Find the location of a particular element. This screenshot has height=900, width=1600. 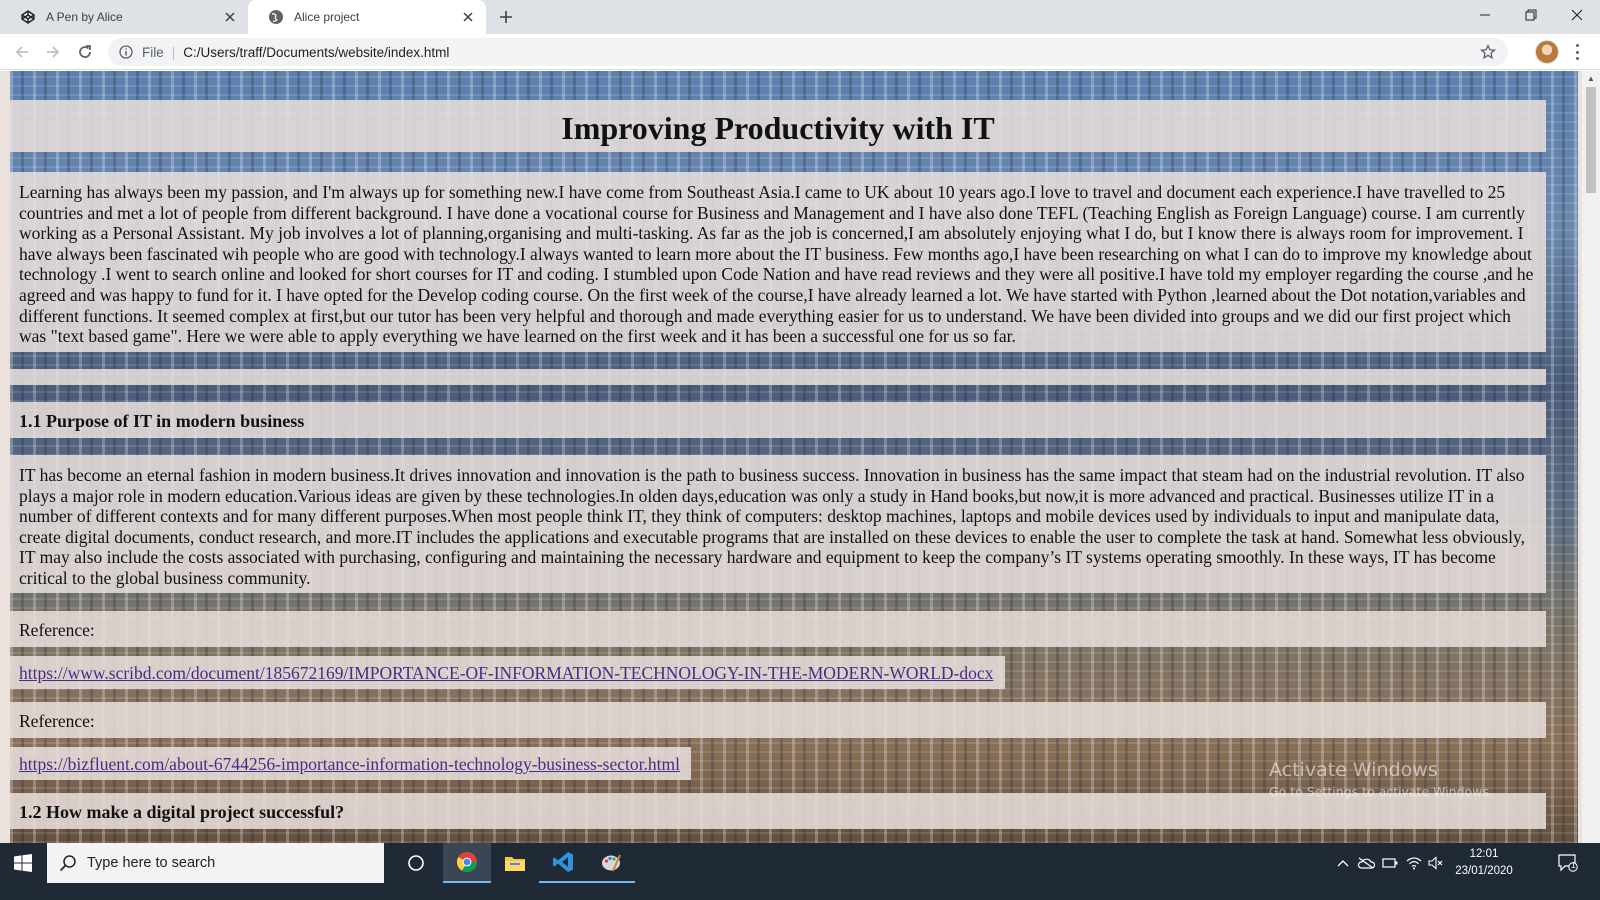

tab-title: Alice project is located at coordinates (327, 17).